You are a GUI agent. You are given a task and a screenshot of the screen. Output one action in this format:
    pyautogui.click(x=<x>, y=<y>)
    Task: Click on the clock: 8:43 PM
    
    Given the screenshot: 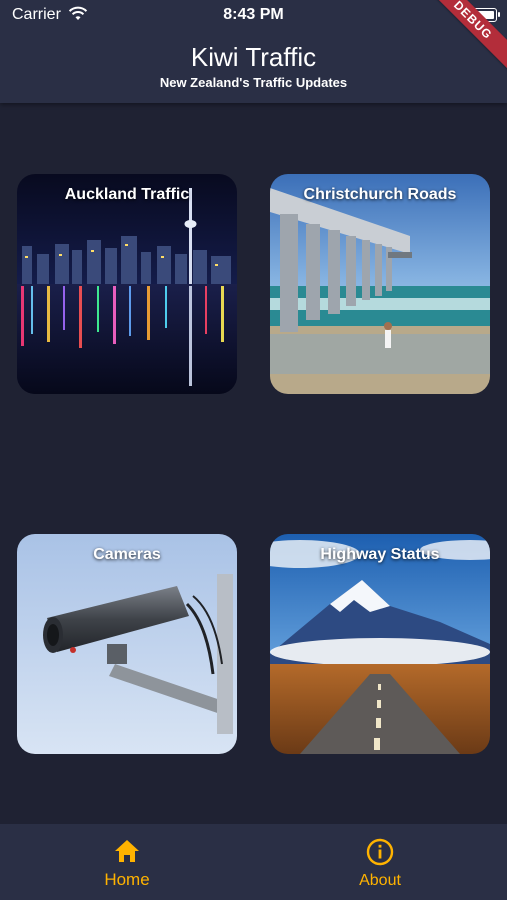 What is the action you would take?
    pyautogui.click(x=253, y=14)
    